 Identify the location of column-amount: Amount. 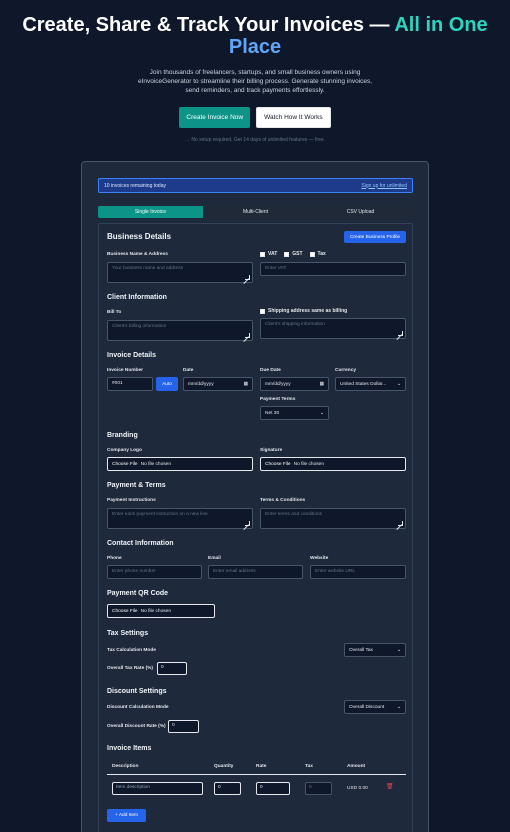
(356, 766).